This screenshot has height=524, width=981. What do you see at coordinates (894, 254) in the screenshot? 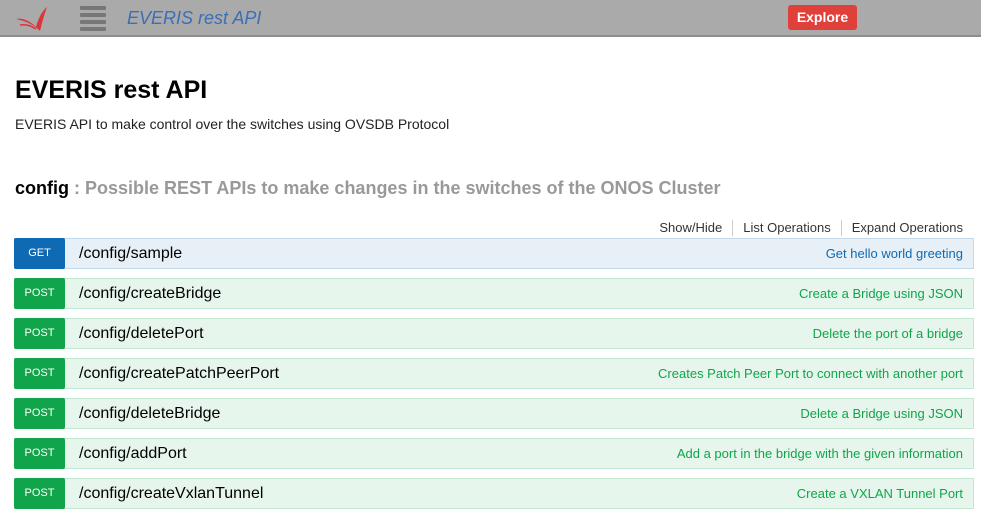
I see `operation-summary: Get hello world greeting` at bounding box center [894, 254].